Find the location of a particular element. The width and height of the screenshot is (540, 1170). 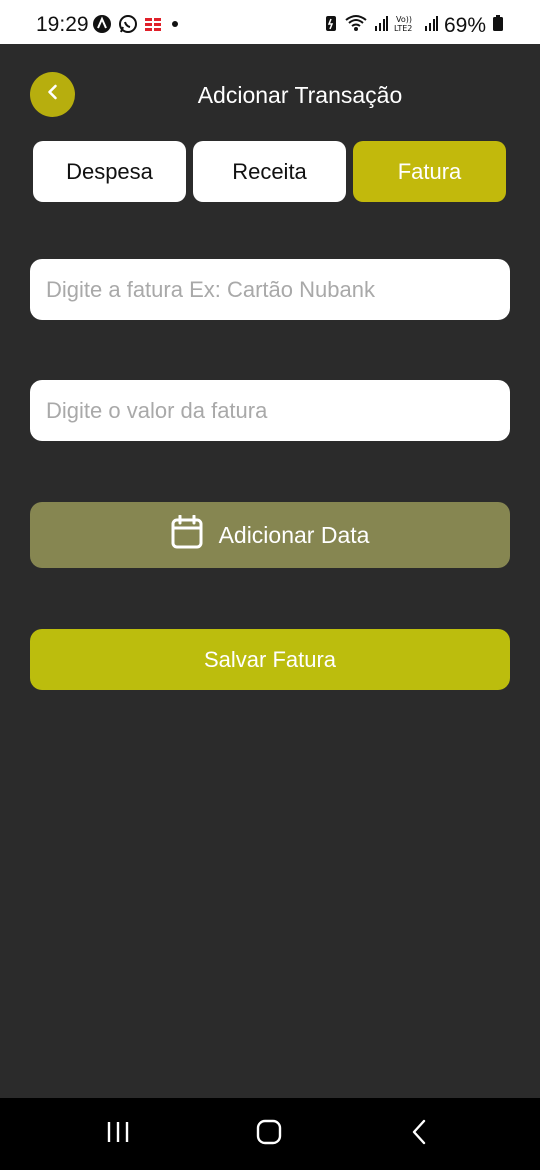

calendar-icon is located at coordinates (187, 534).